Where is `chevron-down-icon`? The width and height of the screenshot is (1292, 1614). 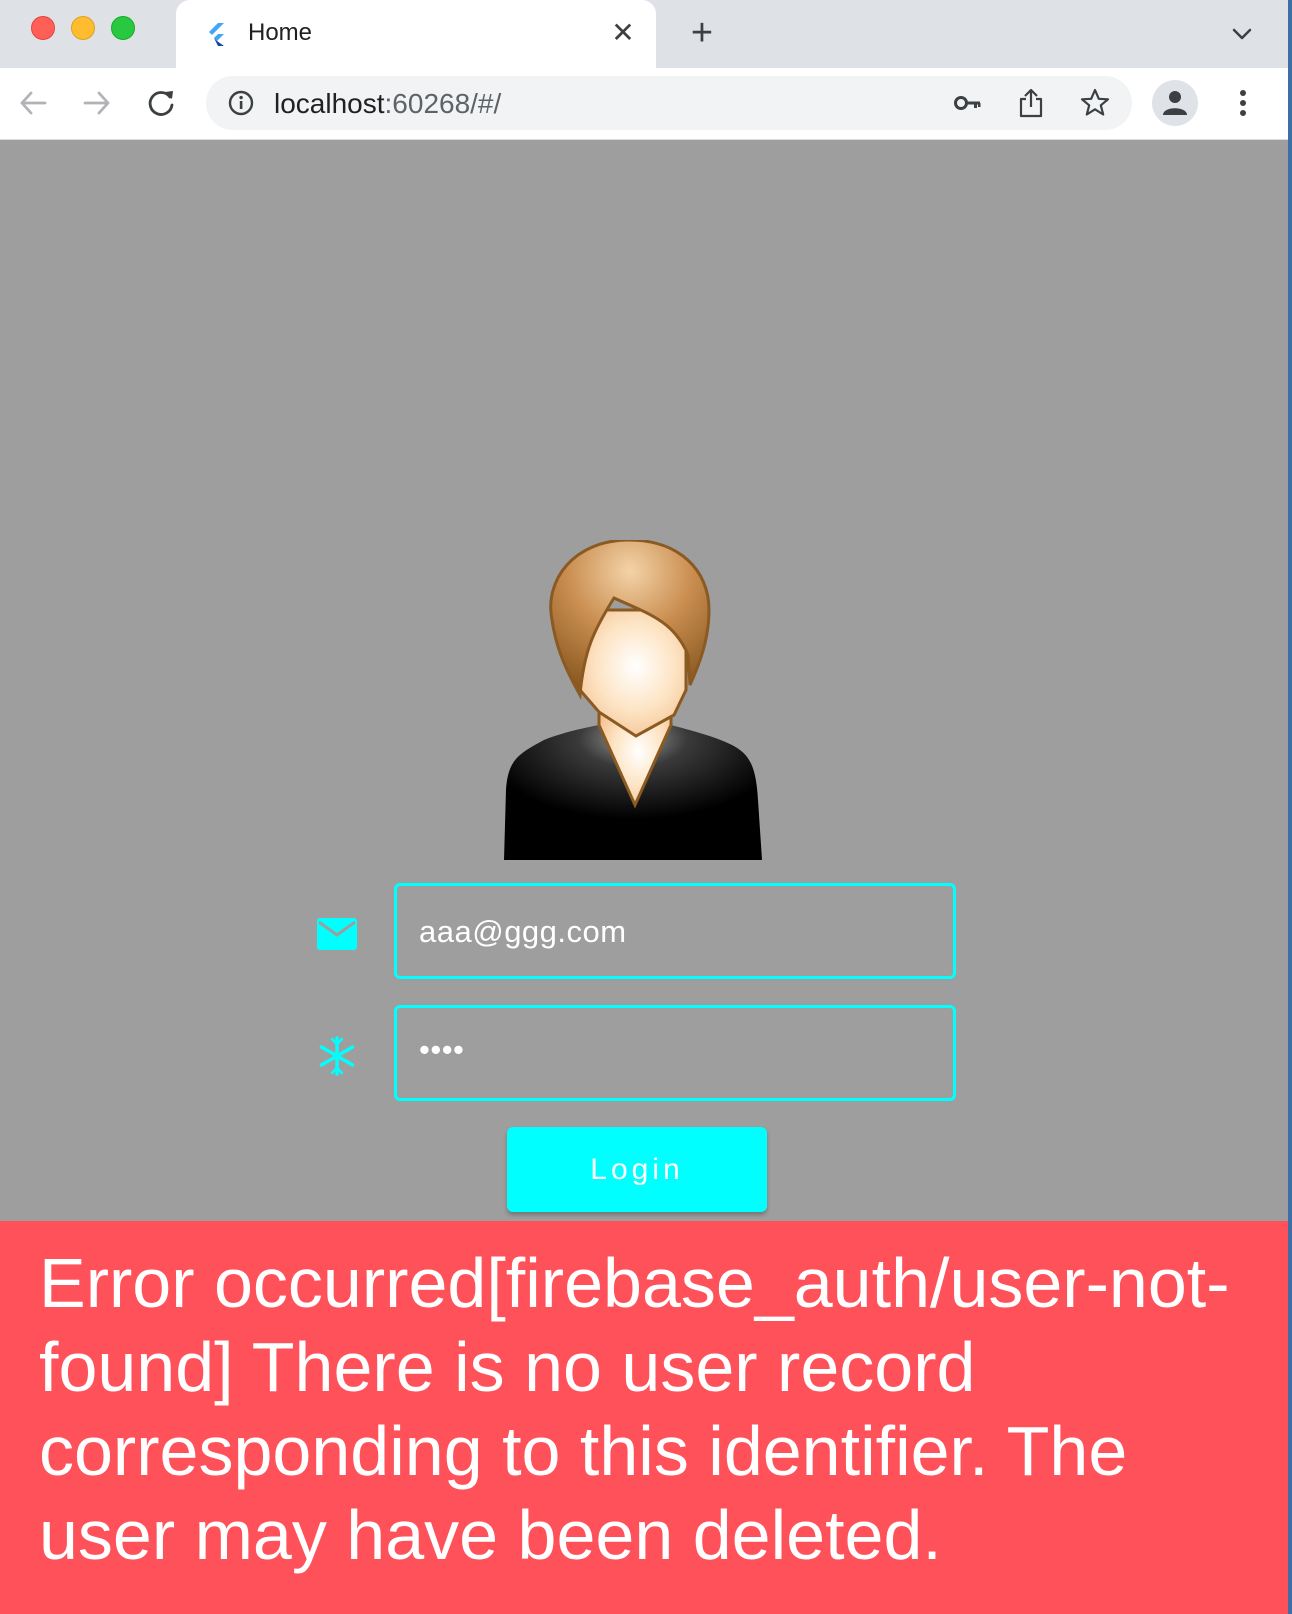
chevron-down-icon is located at coordinates (1242, 34).